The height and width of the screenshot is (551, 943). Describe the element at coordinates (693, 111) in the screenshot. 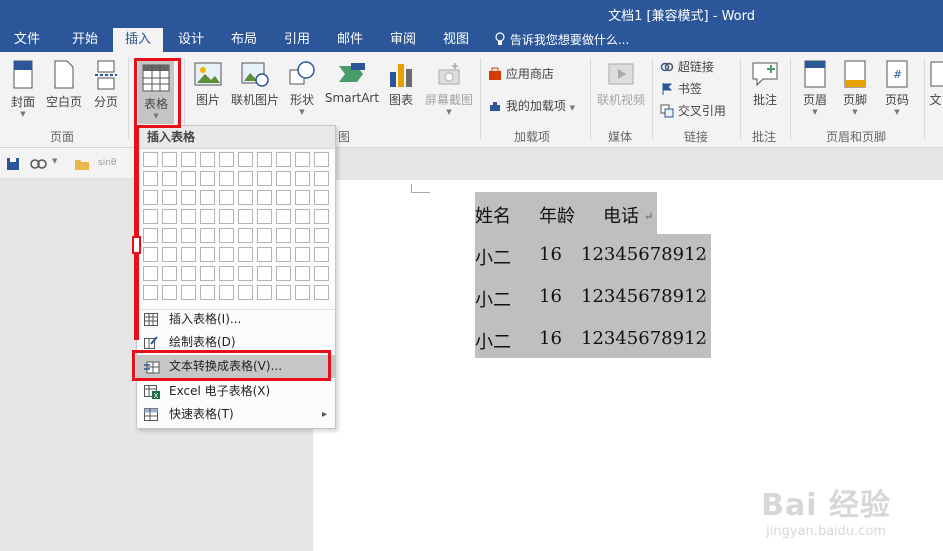

I see `cross-reference-button: 交叉引用` at that location.